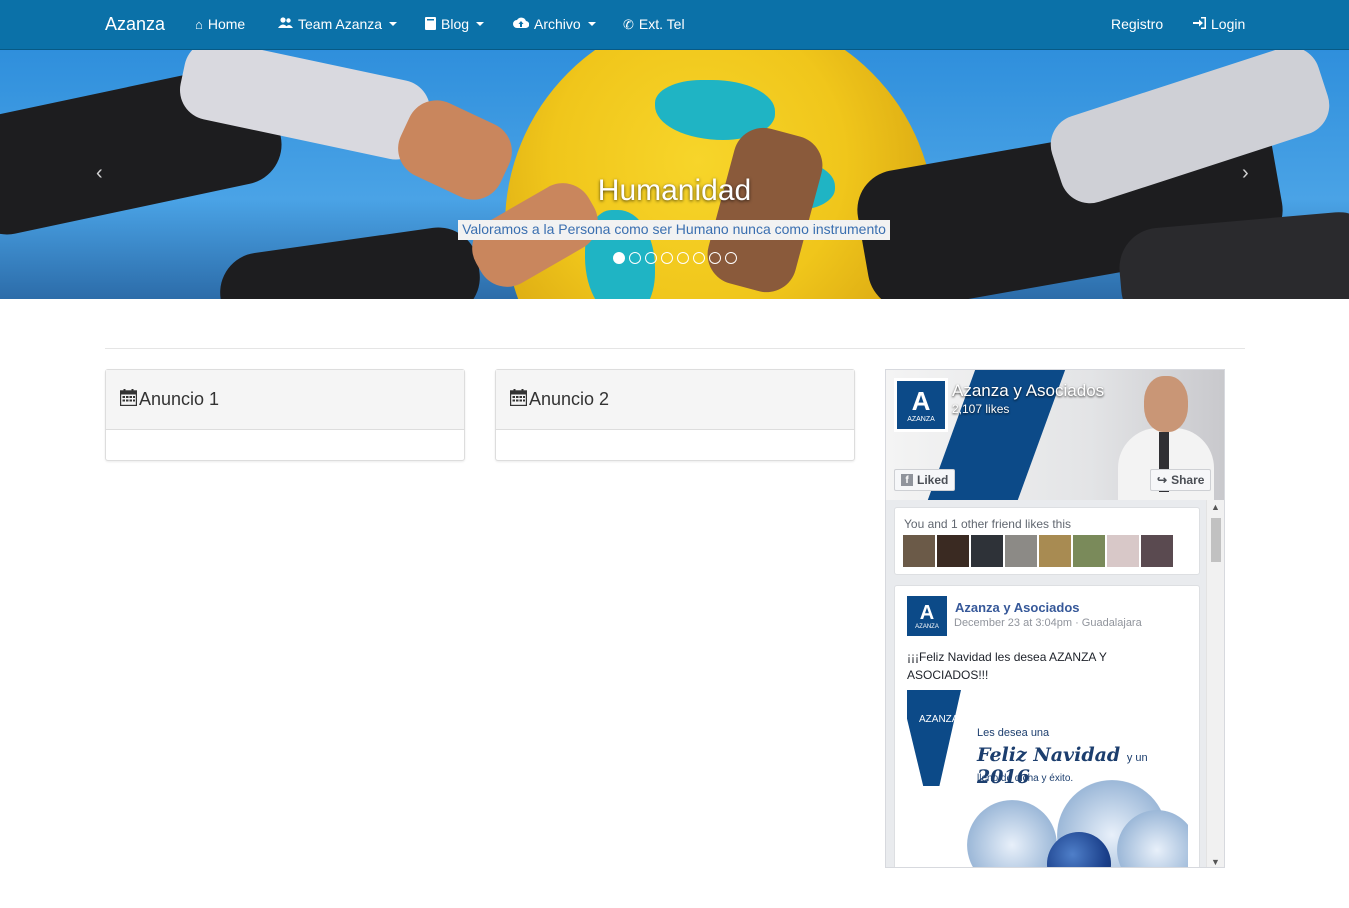 This screenshot has width=1349, height=908. Describe the element at coordinates (933, 480) in the screenshot. I see `liked-label: Liked` at that location.